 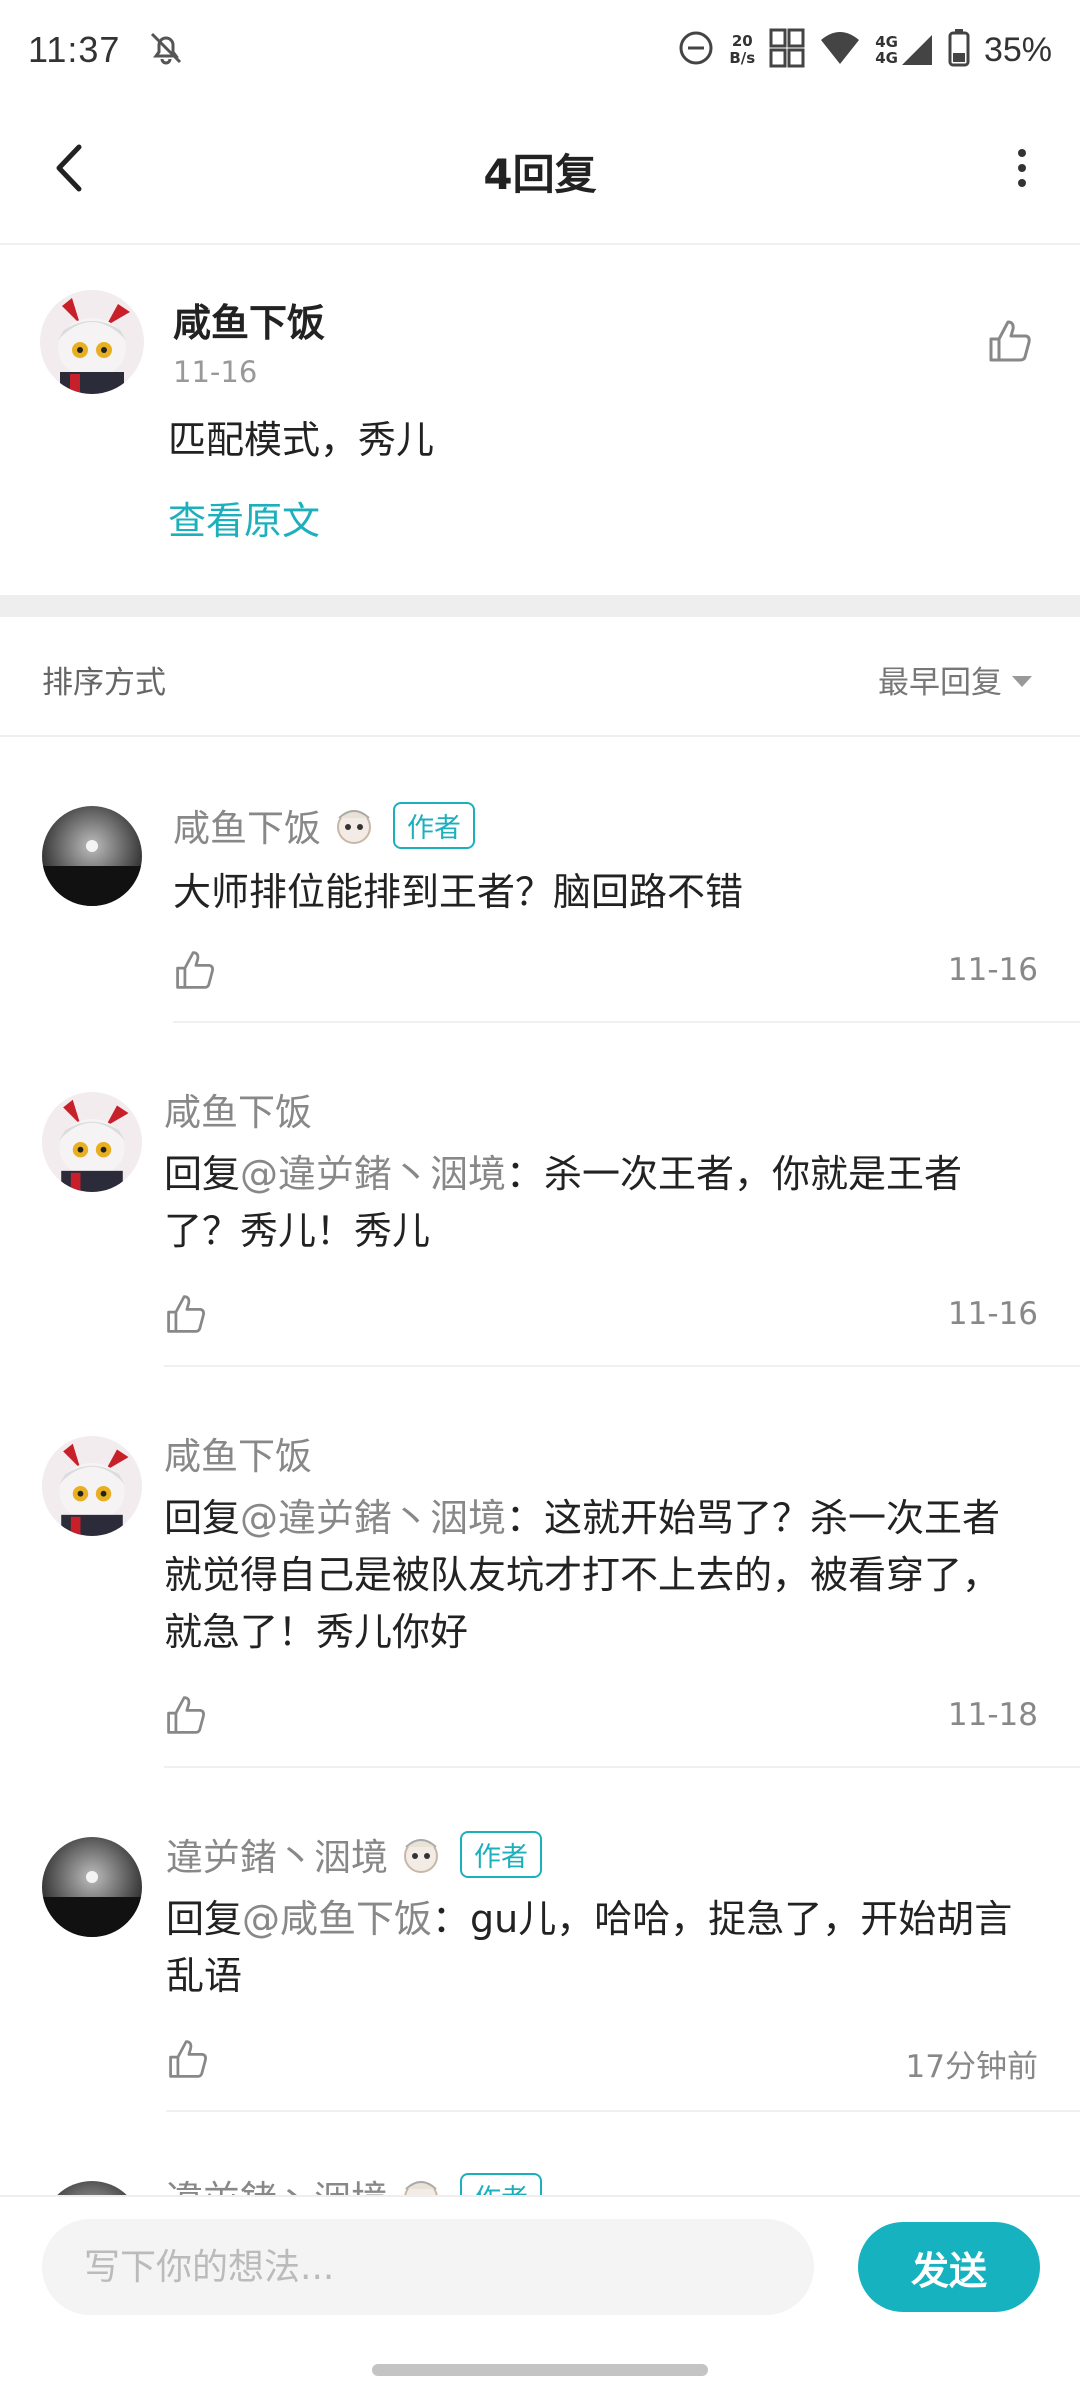 I want to click on comment-date: 11-16, so click(x=215, y=372).